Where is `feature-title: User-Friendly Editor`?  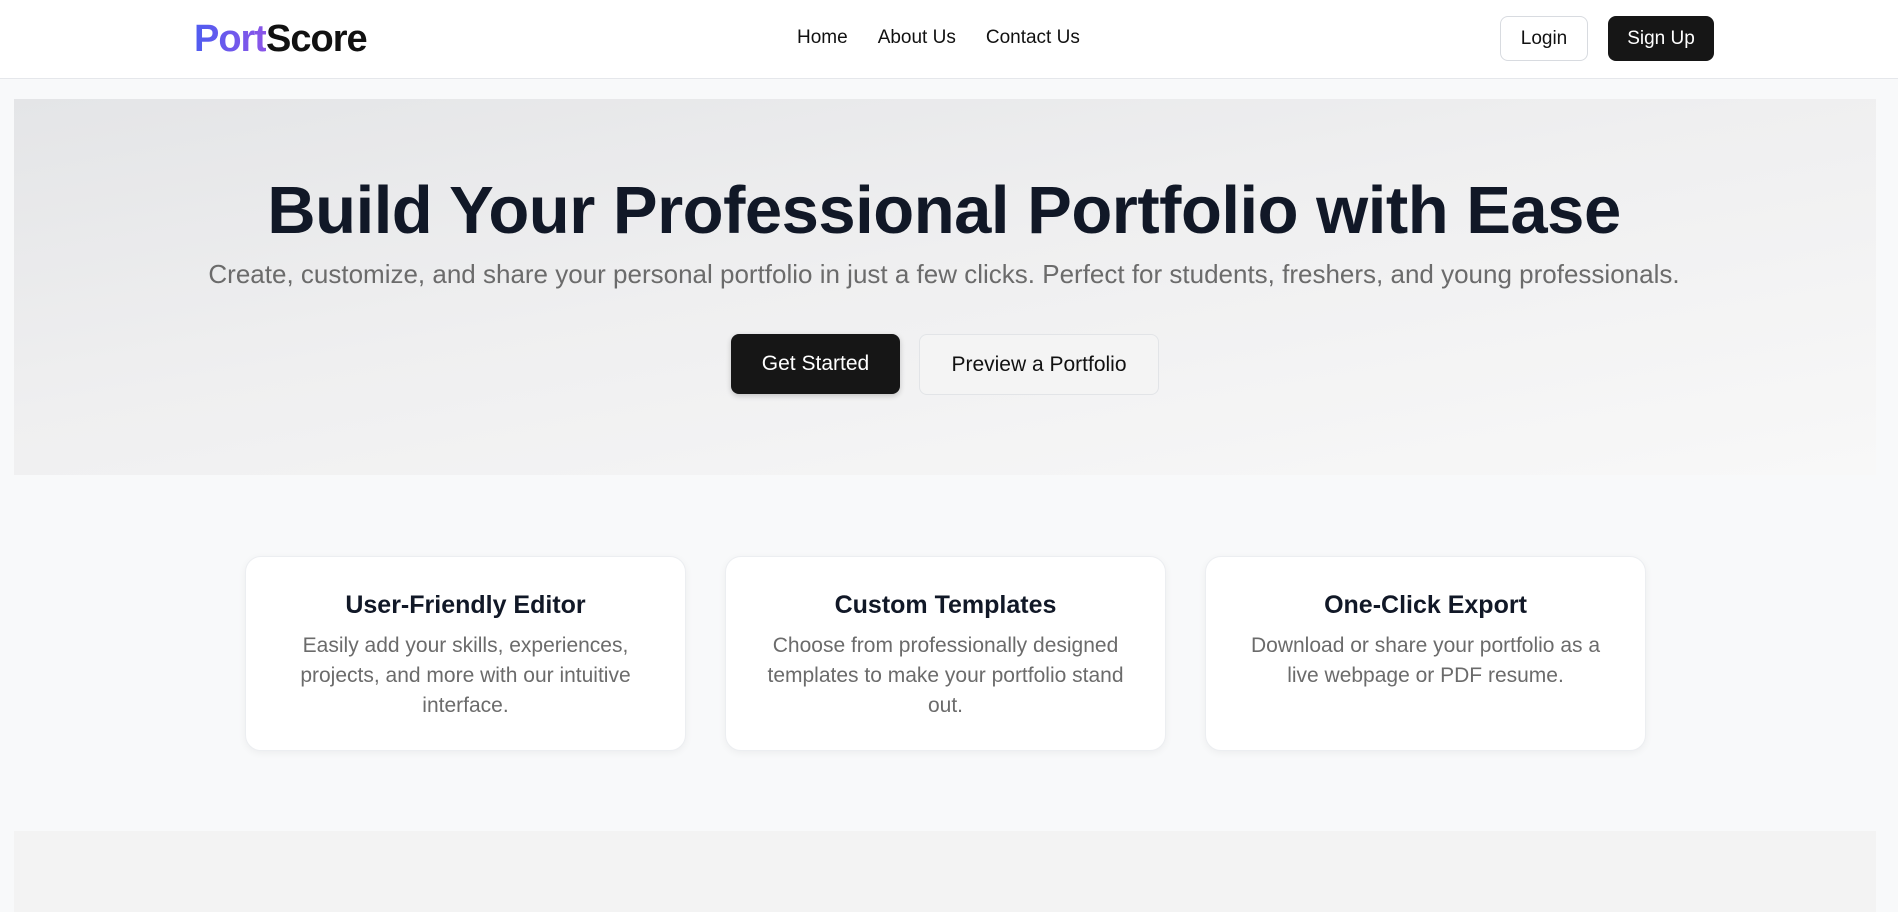
feature-title: User-Friendly Editor is located at coordinates (465, 605).